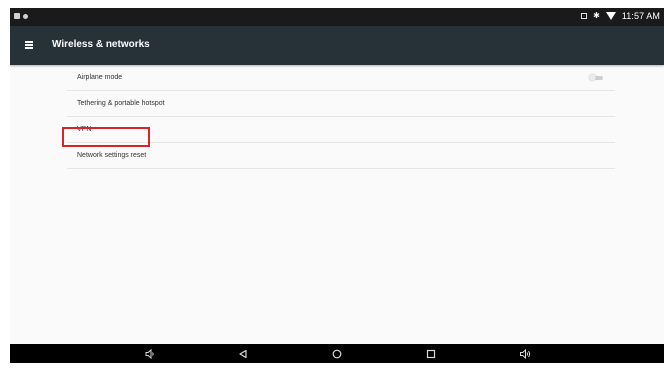 This screenshot has width=664, height=371. I want to click on back-icon, so click(243, 354).